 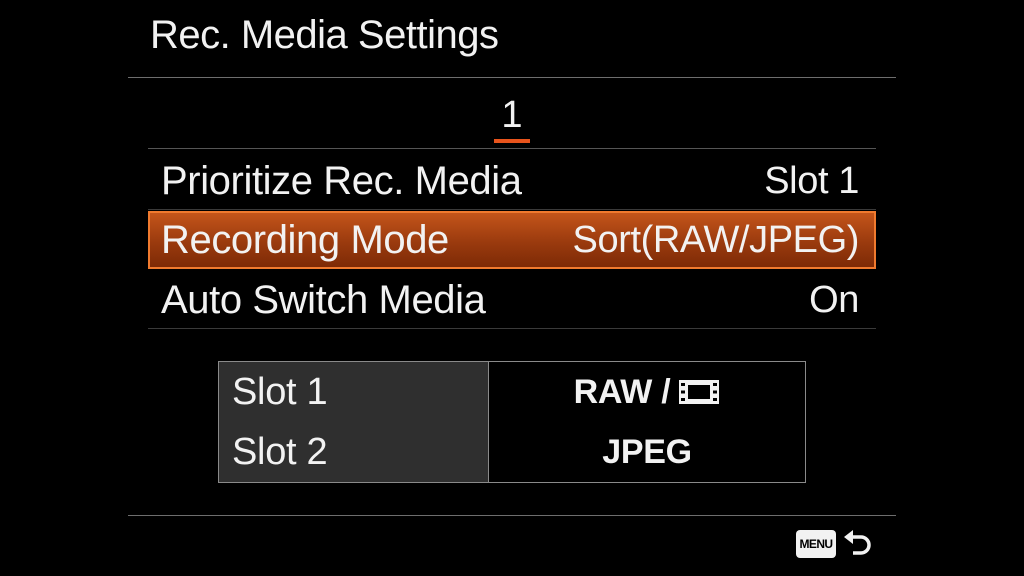 I want to click on menu-item-value: On, so click(x=834, y=300).